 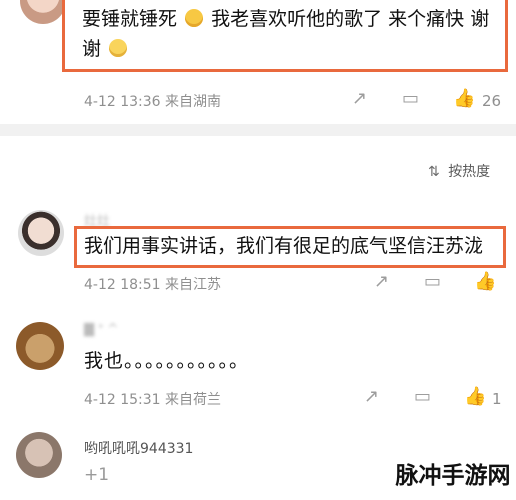 What do you see at coordinates (434, 172) in the screenshot?
I see `sort-icon: ⇅` at bounding box center [434, 172].